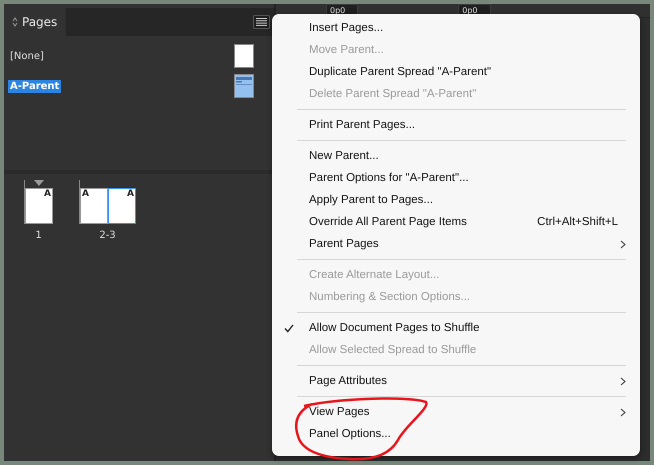 The image size is (654, 465). Describe the element at coordinates (577, 222) in the screenshot. I see `shortcut-text: Ctrl+Alt+Shift+L` at that location.